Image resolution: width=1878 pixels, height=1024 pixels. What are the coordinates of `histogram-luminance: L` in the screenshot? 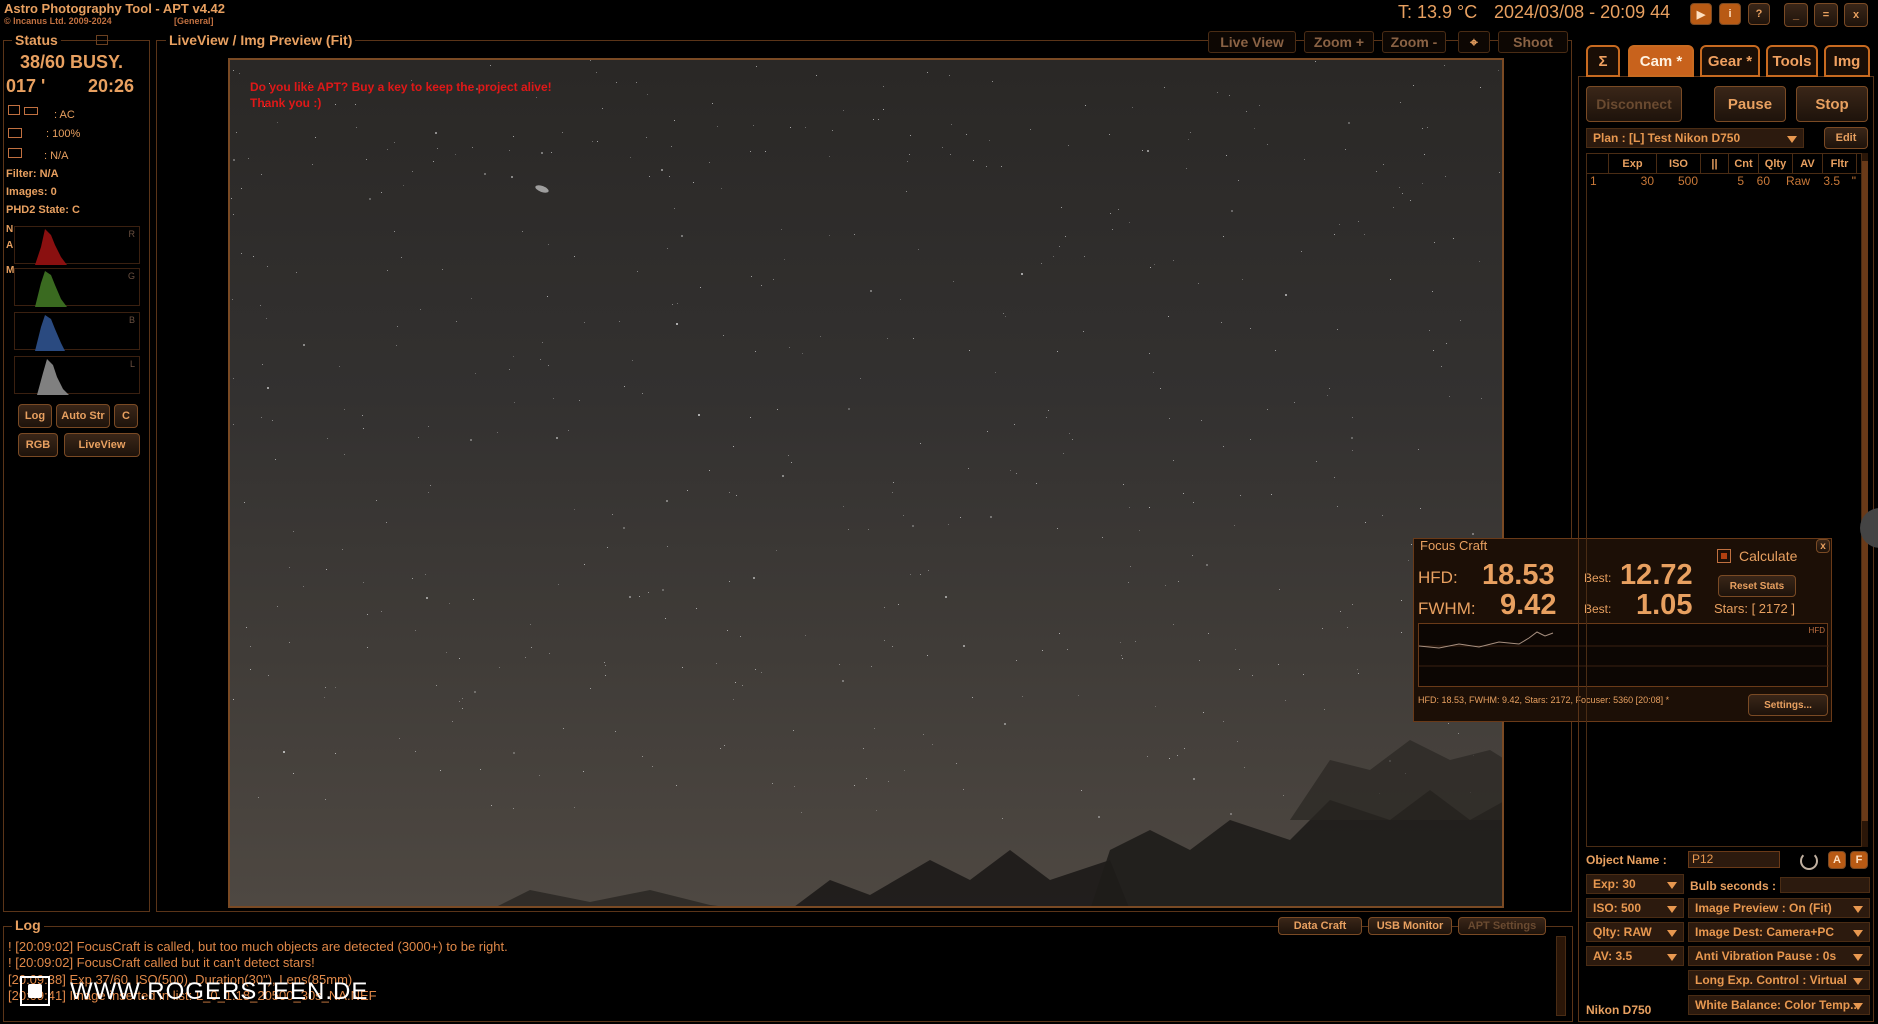 It's located at (77, 375).